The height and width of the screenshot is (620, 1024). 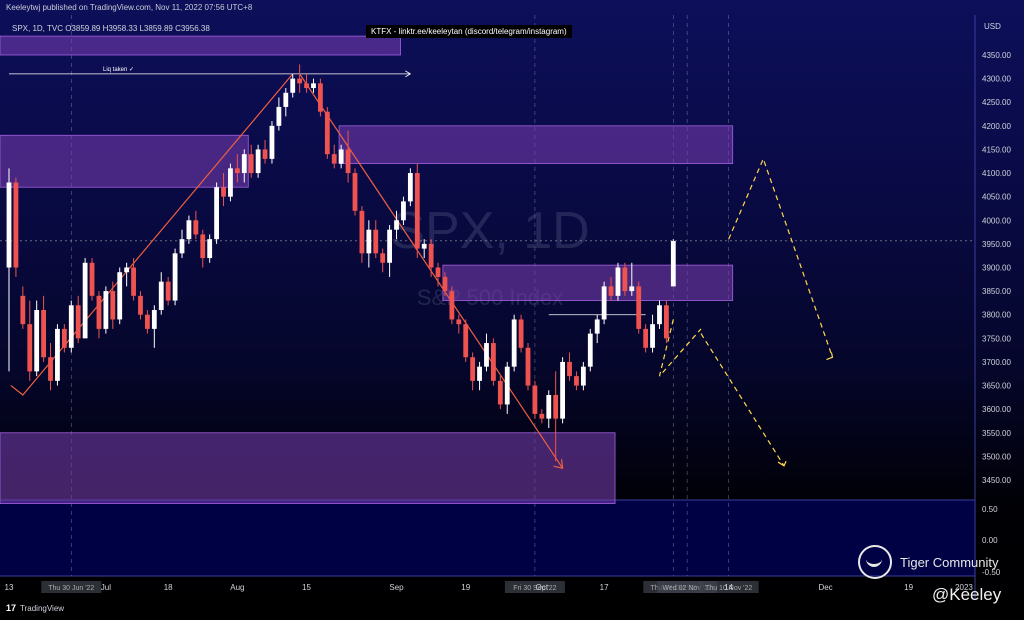 I want to click on time-tick-label: 15, so click(x=306, y=587).